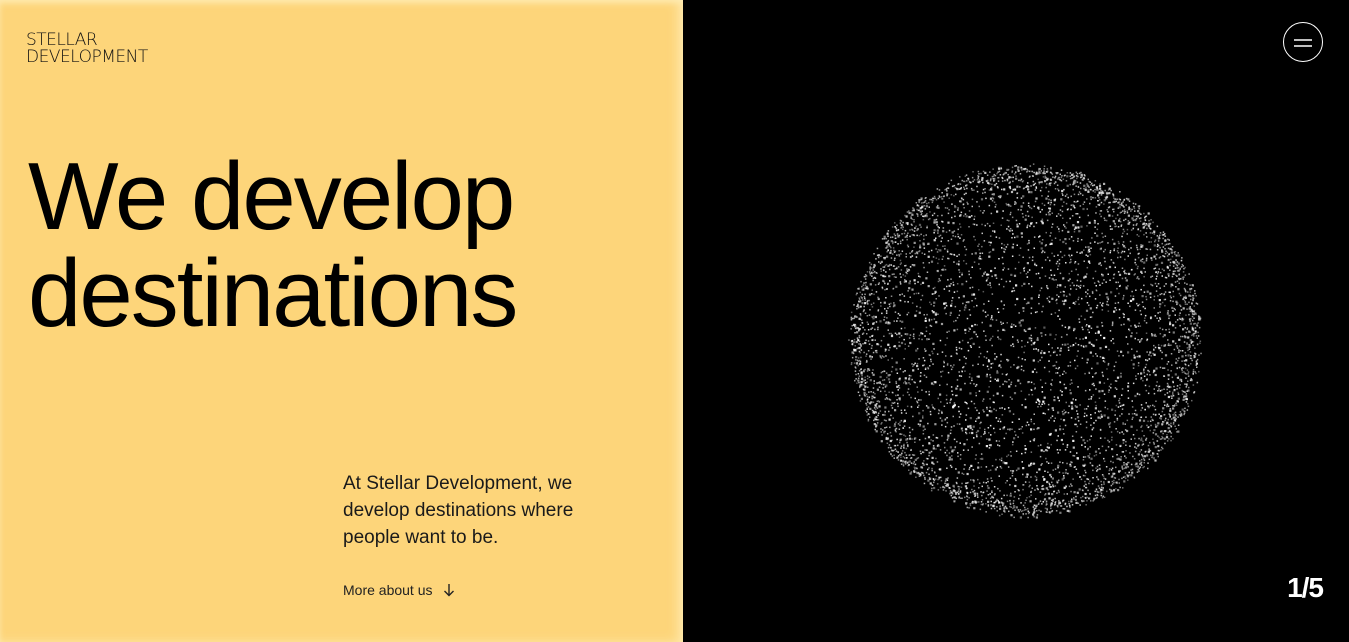  What do you see at coordinates (1305, 587) in the screenshot?
I see `slide-counter: 1/5` at bounding box center [1305, 587].